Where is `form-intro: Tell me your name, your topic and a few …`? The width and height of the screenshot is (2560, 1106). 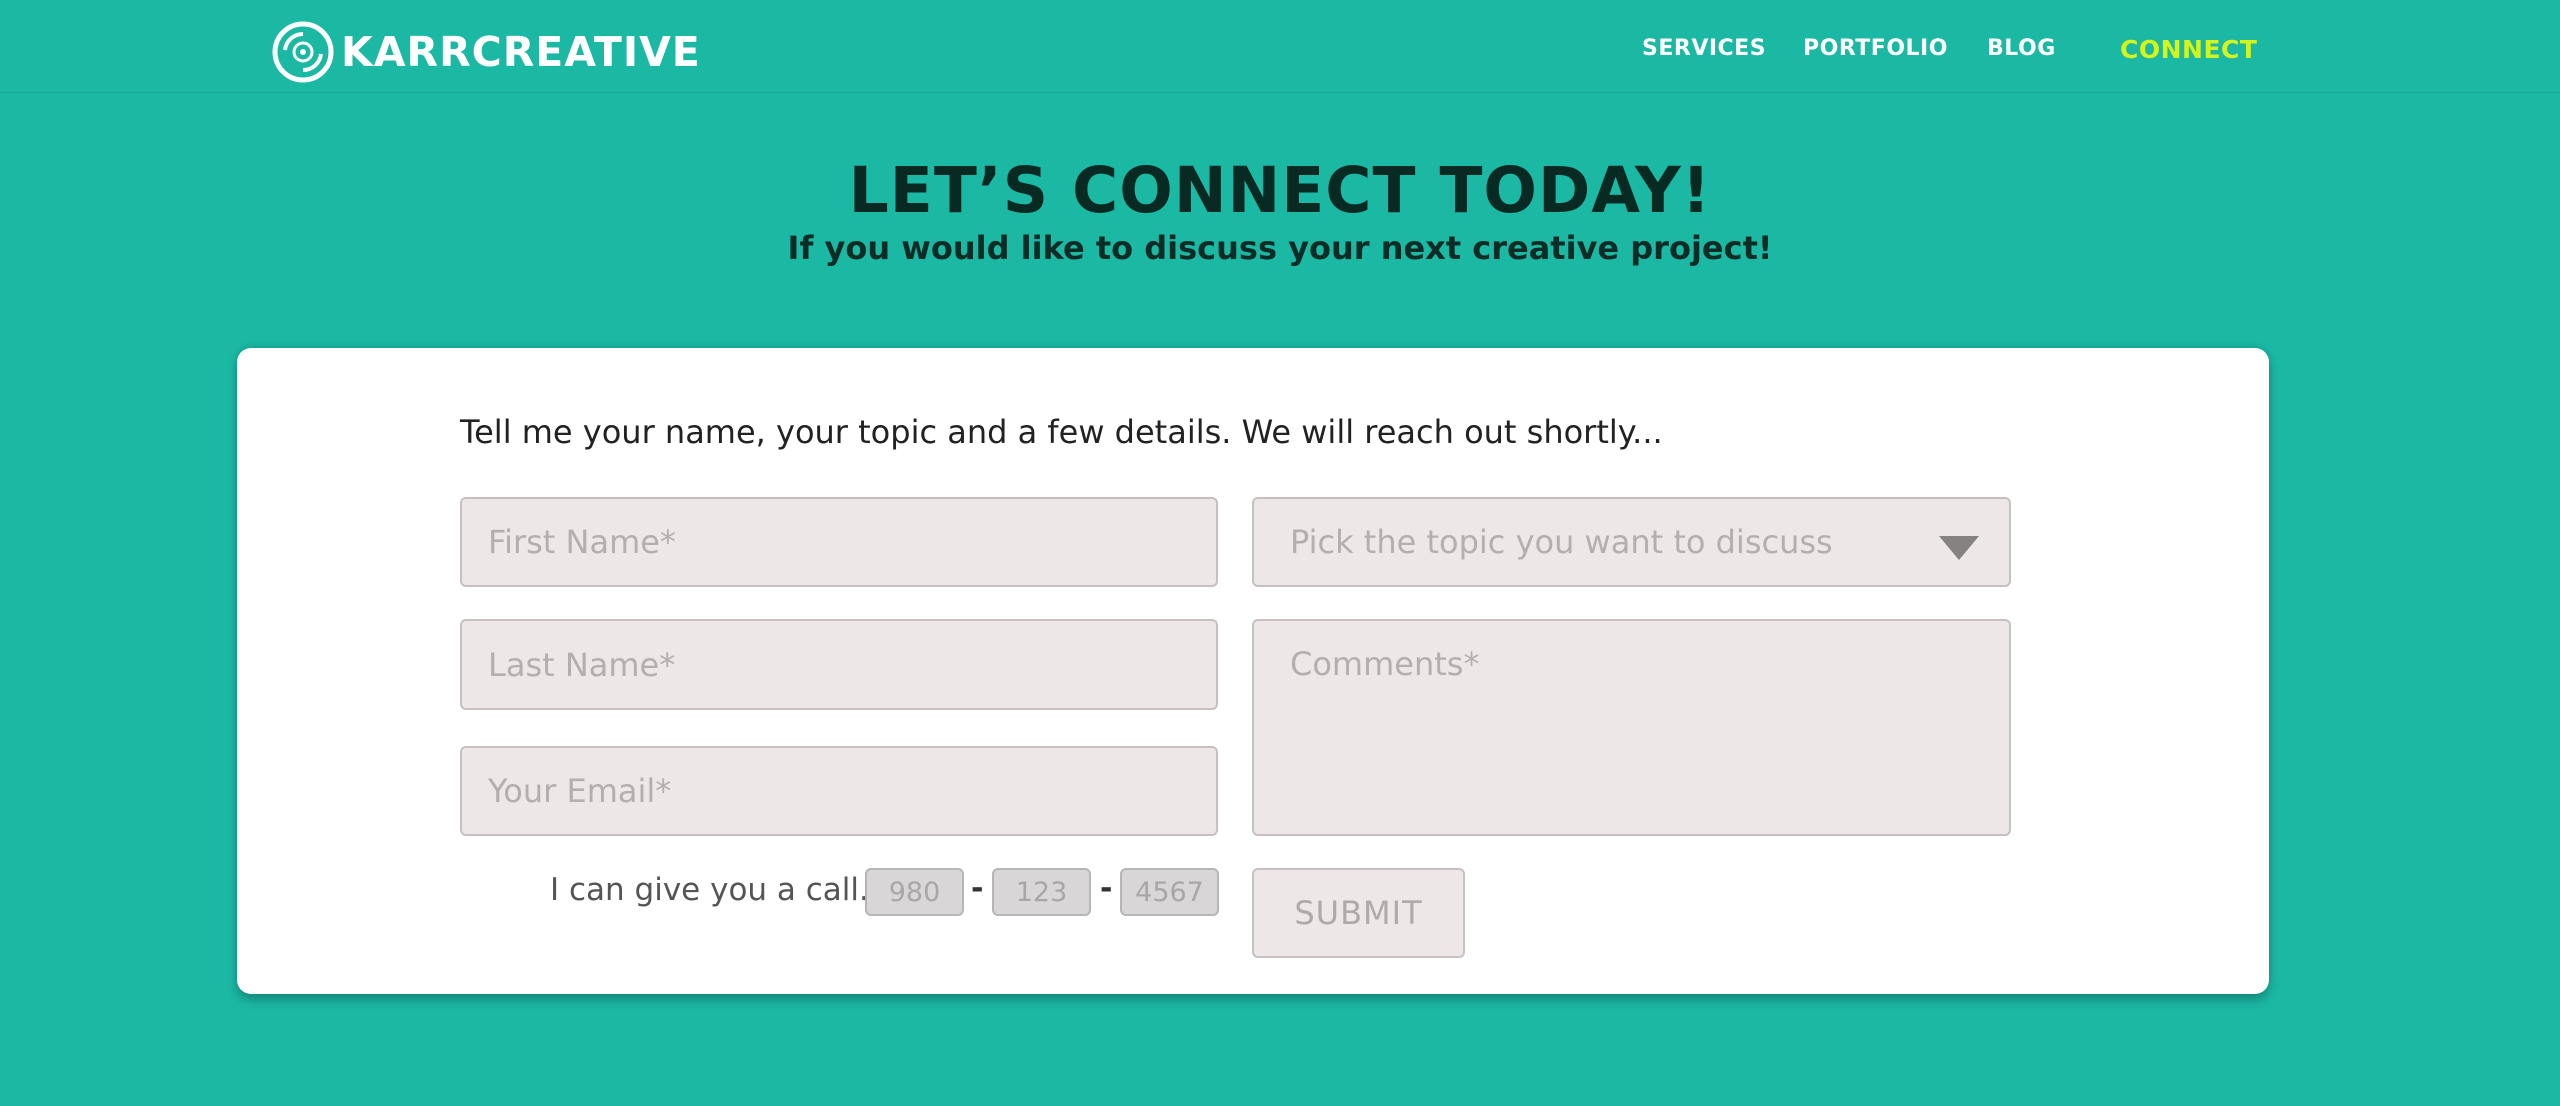
form-intro: Tell me your name, your topic and a few … is located at coordinates (1061, 432).